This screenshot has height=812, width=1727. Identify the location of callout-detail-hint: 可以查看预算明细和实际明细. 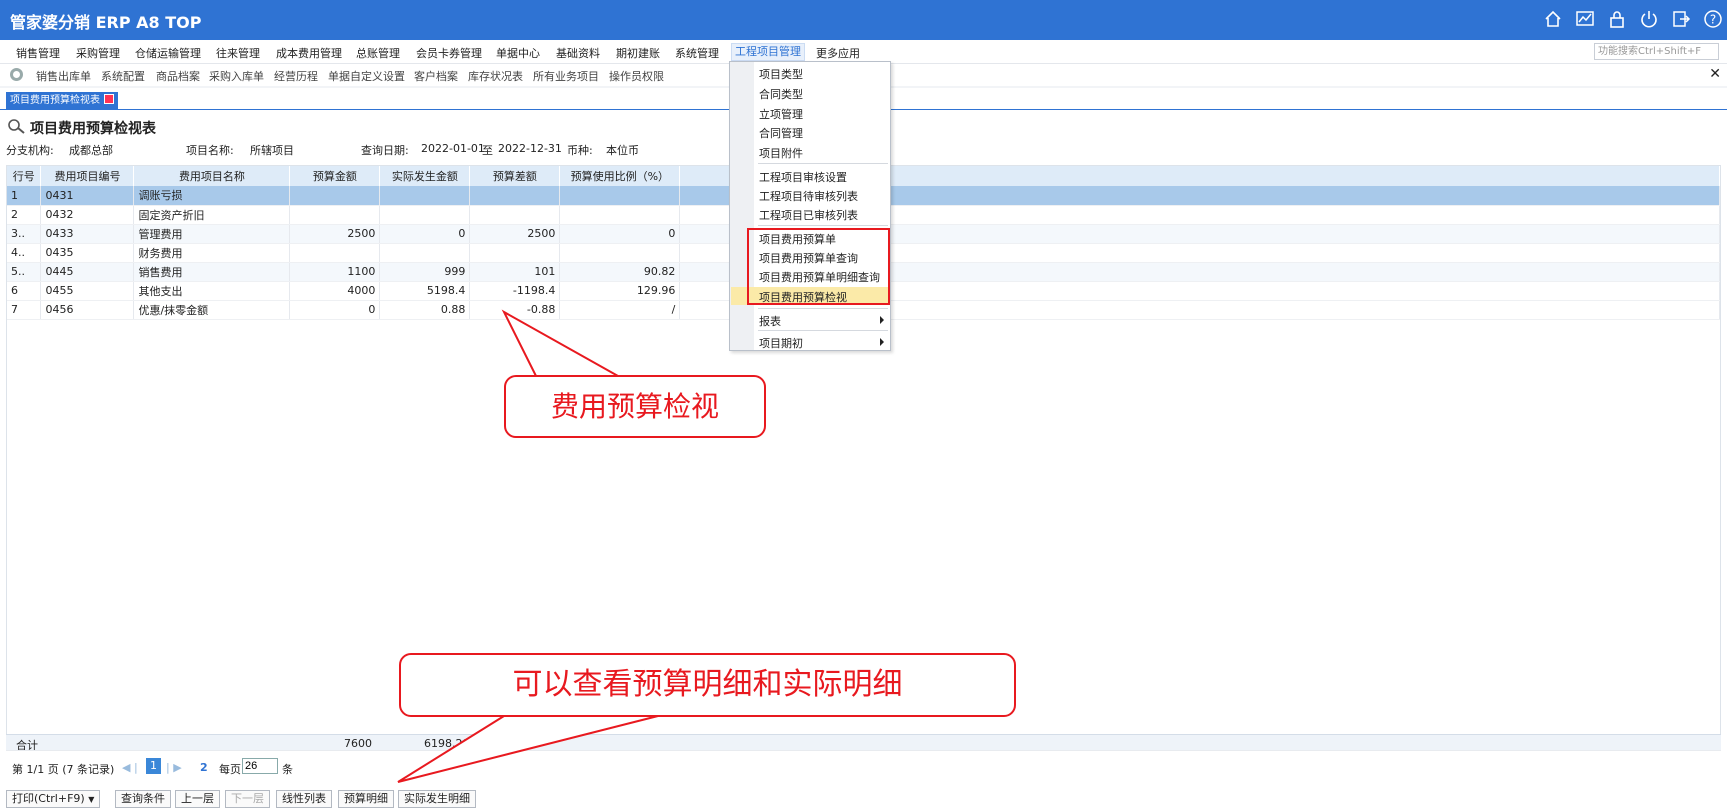
(707, 685).